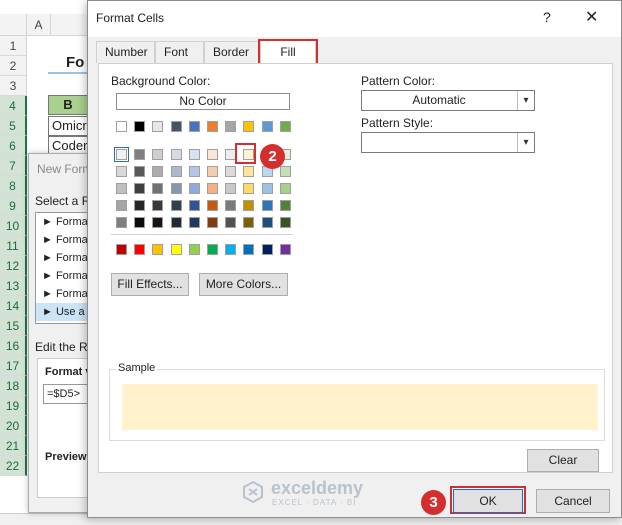  What do you see at coordinates (13, 186) in the screenshot?
I see `row-header-8: 8` at bounding box center [13, 186].